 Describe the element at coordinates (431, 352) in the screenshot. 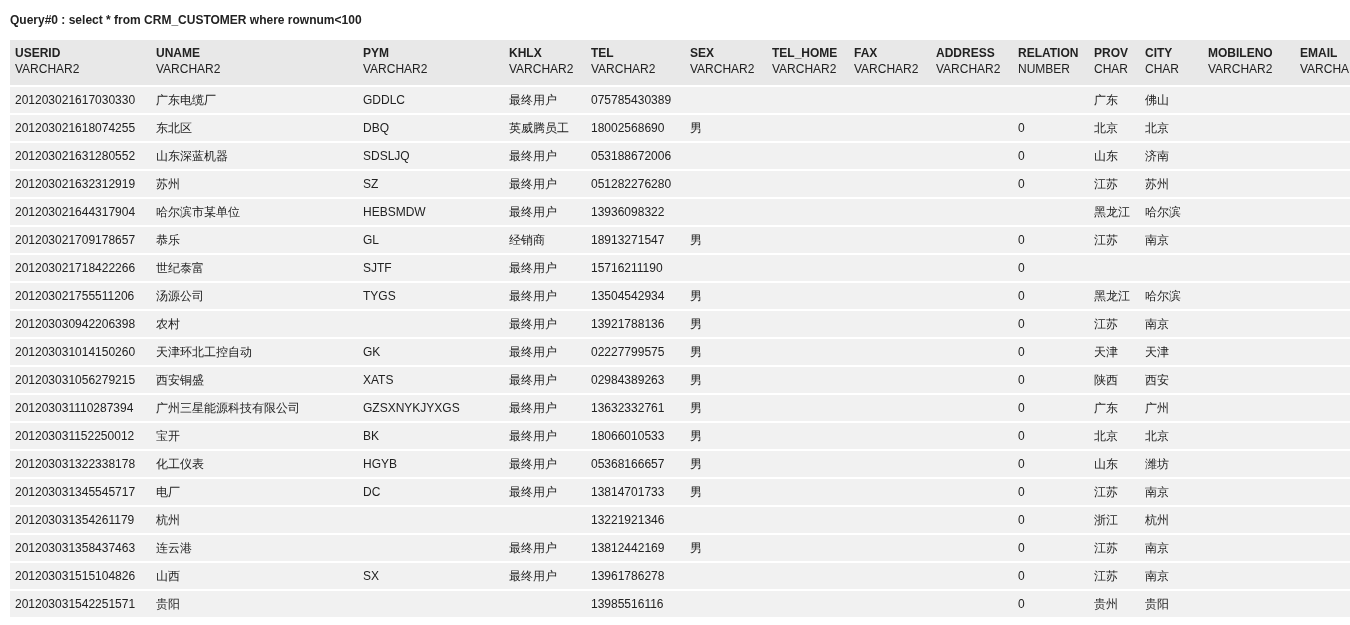

I see `table-cell: GK` at that location.